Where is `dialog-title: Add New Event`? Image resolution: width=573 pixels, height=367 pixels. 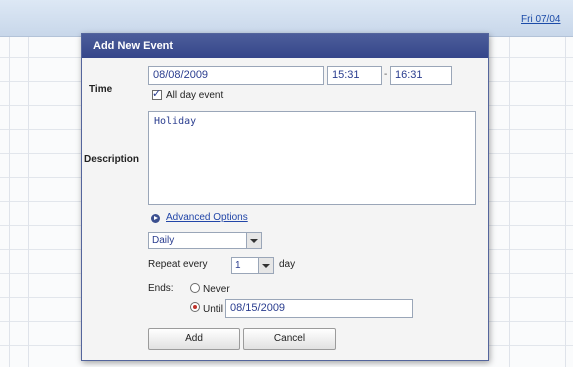 dialog-title: Add New Event is located at coordinates (285, 46).